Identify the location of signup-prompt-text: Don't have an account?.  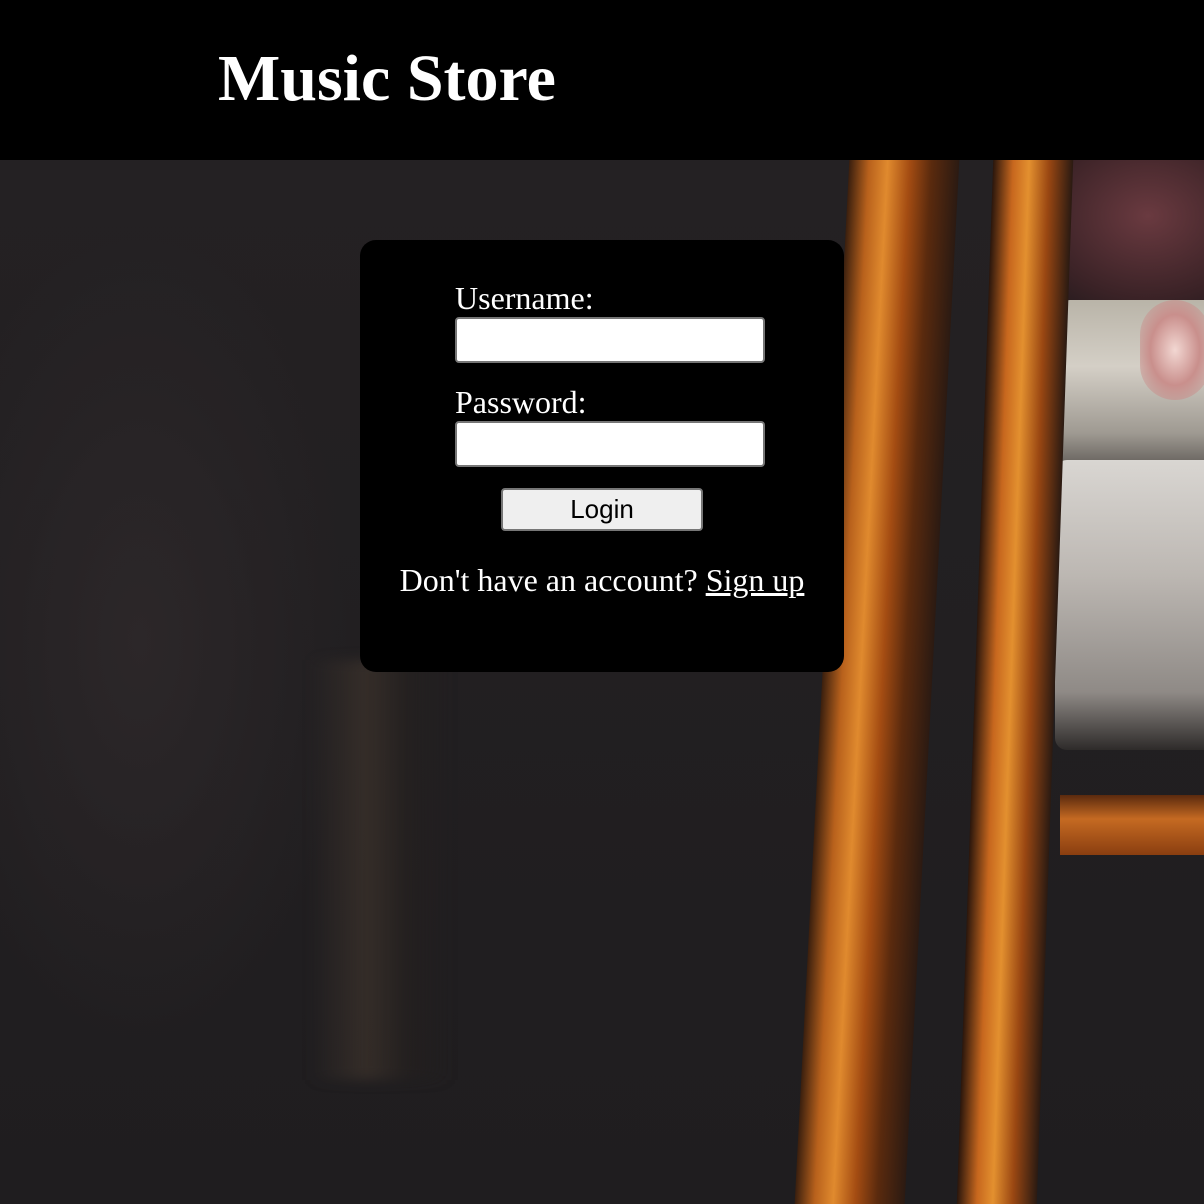
(548, 580).